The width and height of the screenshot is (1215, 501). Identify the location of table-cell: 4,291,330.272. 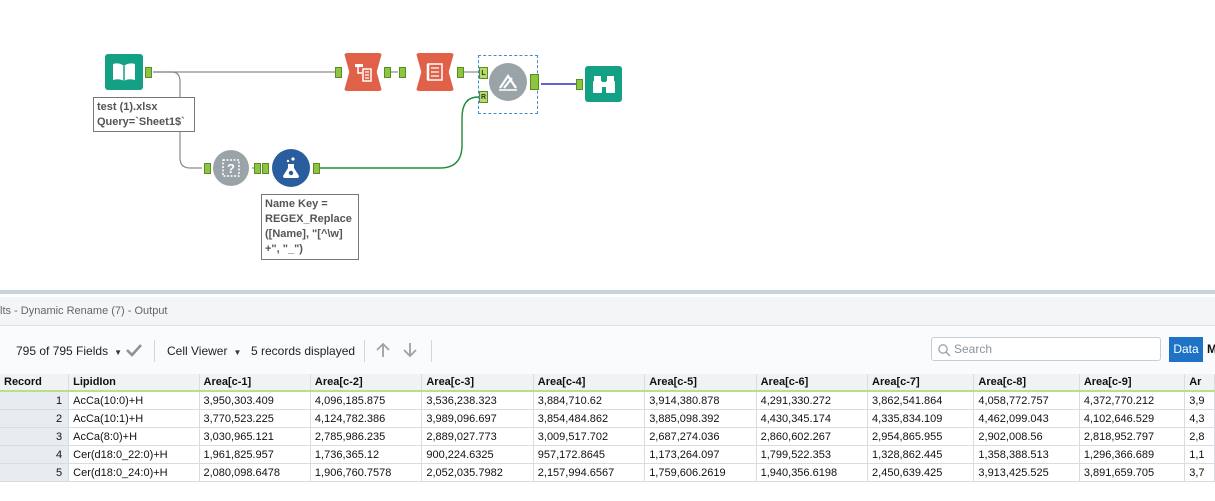
(812, 400).